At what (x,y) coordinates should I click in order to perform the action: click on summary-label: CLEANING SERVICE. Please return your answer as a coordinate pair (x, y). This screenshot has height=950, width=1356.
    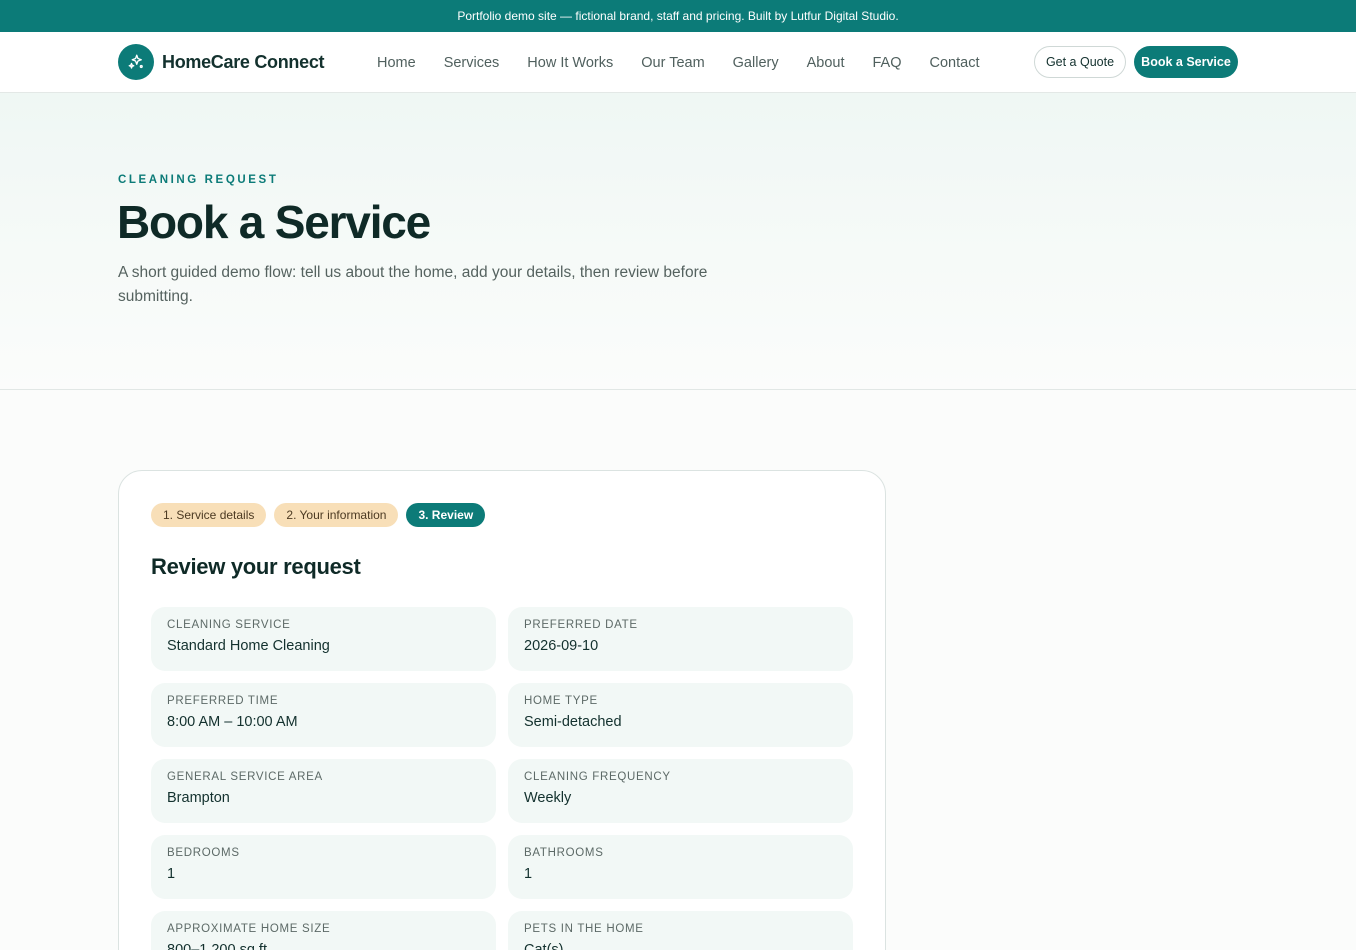
    Looking at the image, I should click on (229, 625).